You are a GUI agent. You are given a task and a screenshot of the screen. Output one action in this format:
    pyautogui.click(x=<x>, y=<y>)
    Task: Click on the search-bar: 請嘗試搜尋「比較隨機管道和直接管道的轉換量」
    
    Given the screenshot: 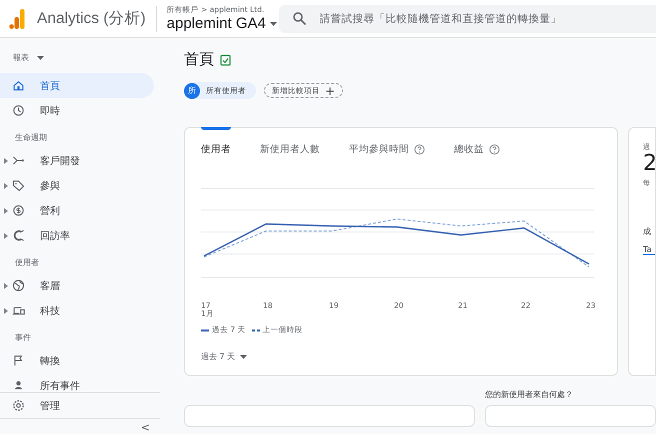 What is the action you would take?
    pyautogui.click(x=467, y=18)
    